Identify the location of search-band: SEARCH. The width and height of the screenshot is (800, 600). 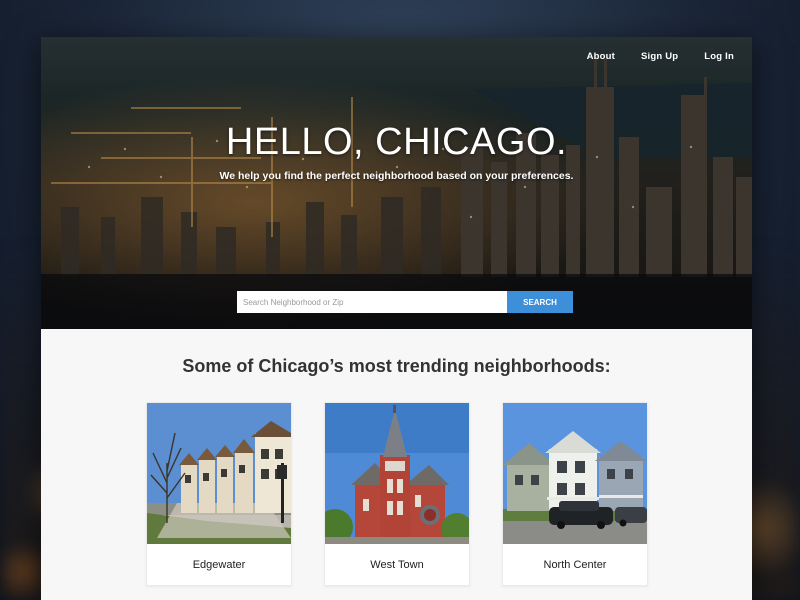
(396, 301).